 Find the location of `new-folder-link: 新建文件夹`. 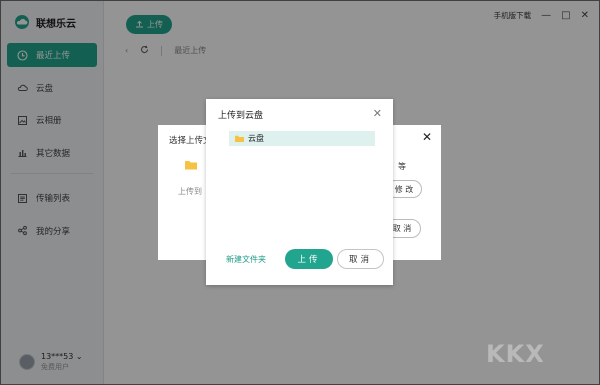

new-folder-link: 新建文件夹 is located at coordinates (246, 259).